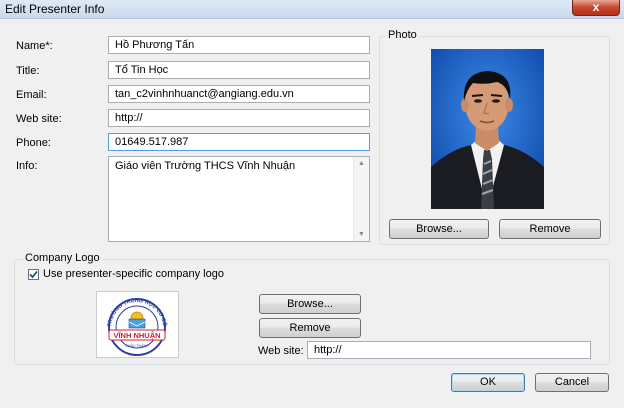 The image size is (624, 408). What do you see at coordinates (27, 166) in the screenshot?
I see `info-label: Info:` at bounding box center [27, 166].